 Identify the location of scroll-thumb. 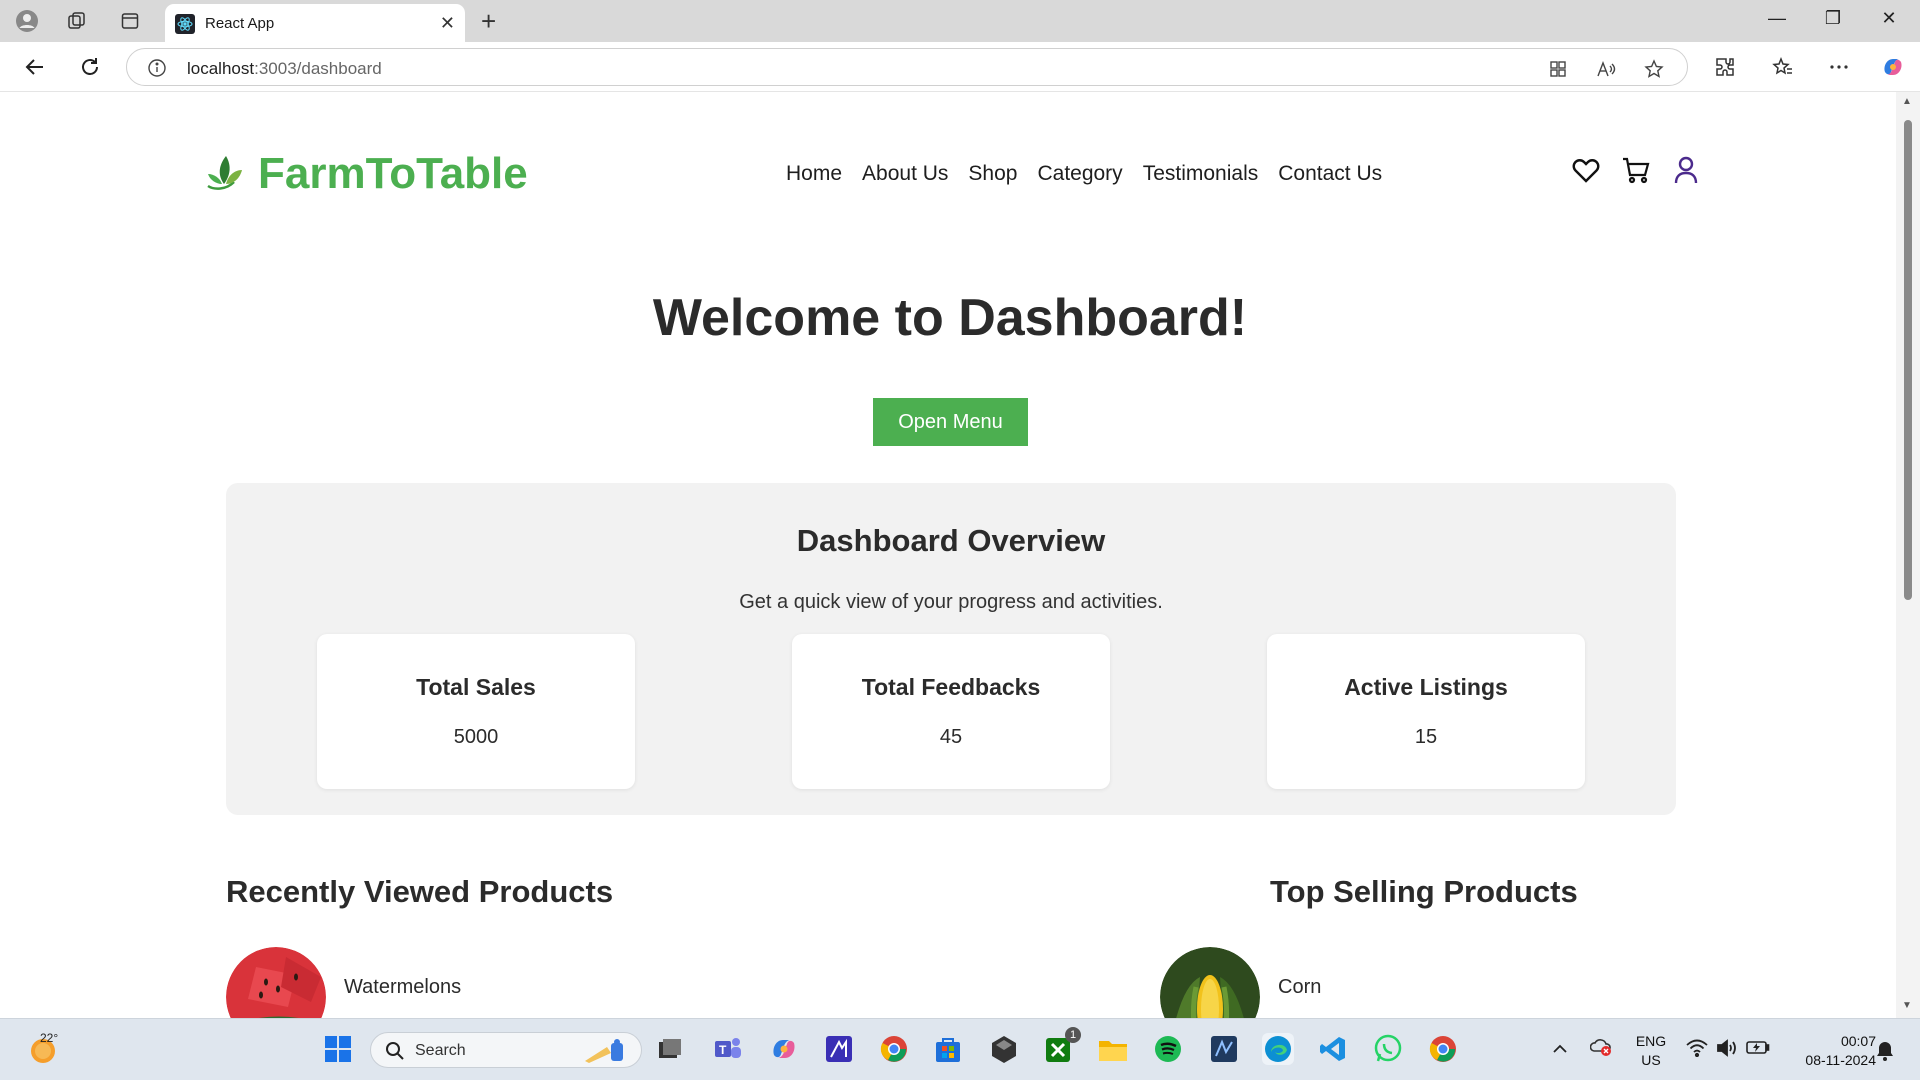
(1908, 360).